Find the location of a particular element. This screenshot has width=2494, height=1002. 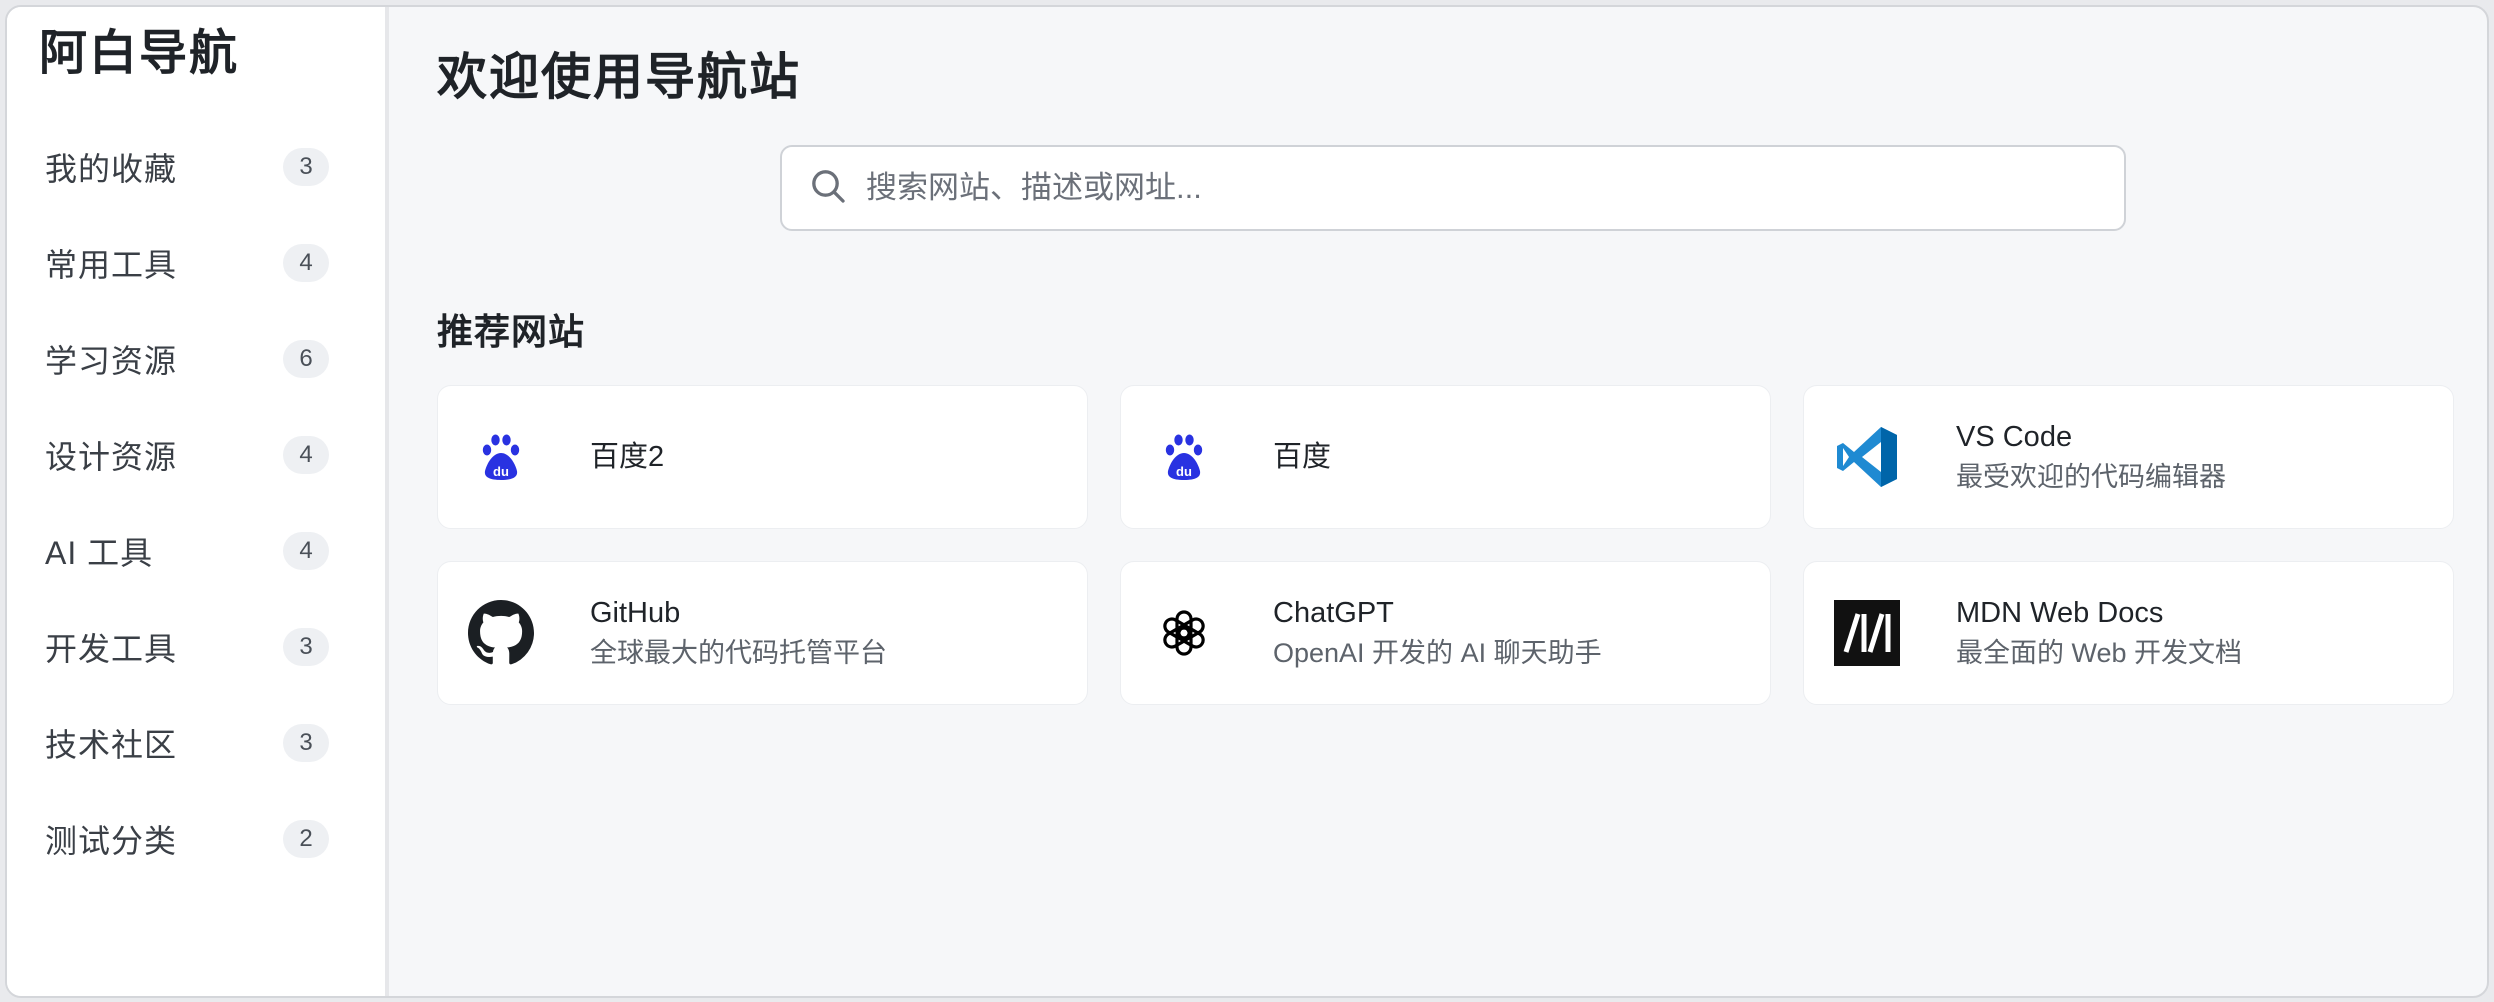

search-icon is located at coordinates (828, 188).